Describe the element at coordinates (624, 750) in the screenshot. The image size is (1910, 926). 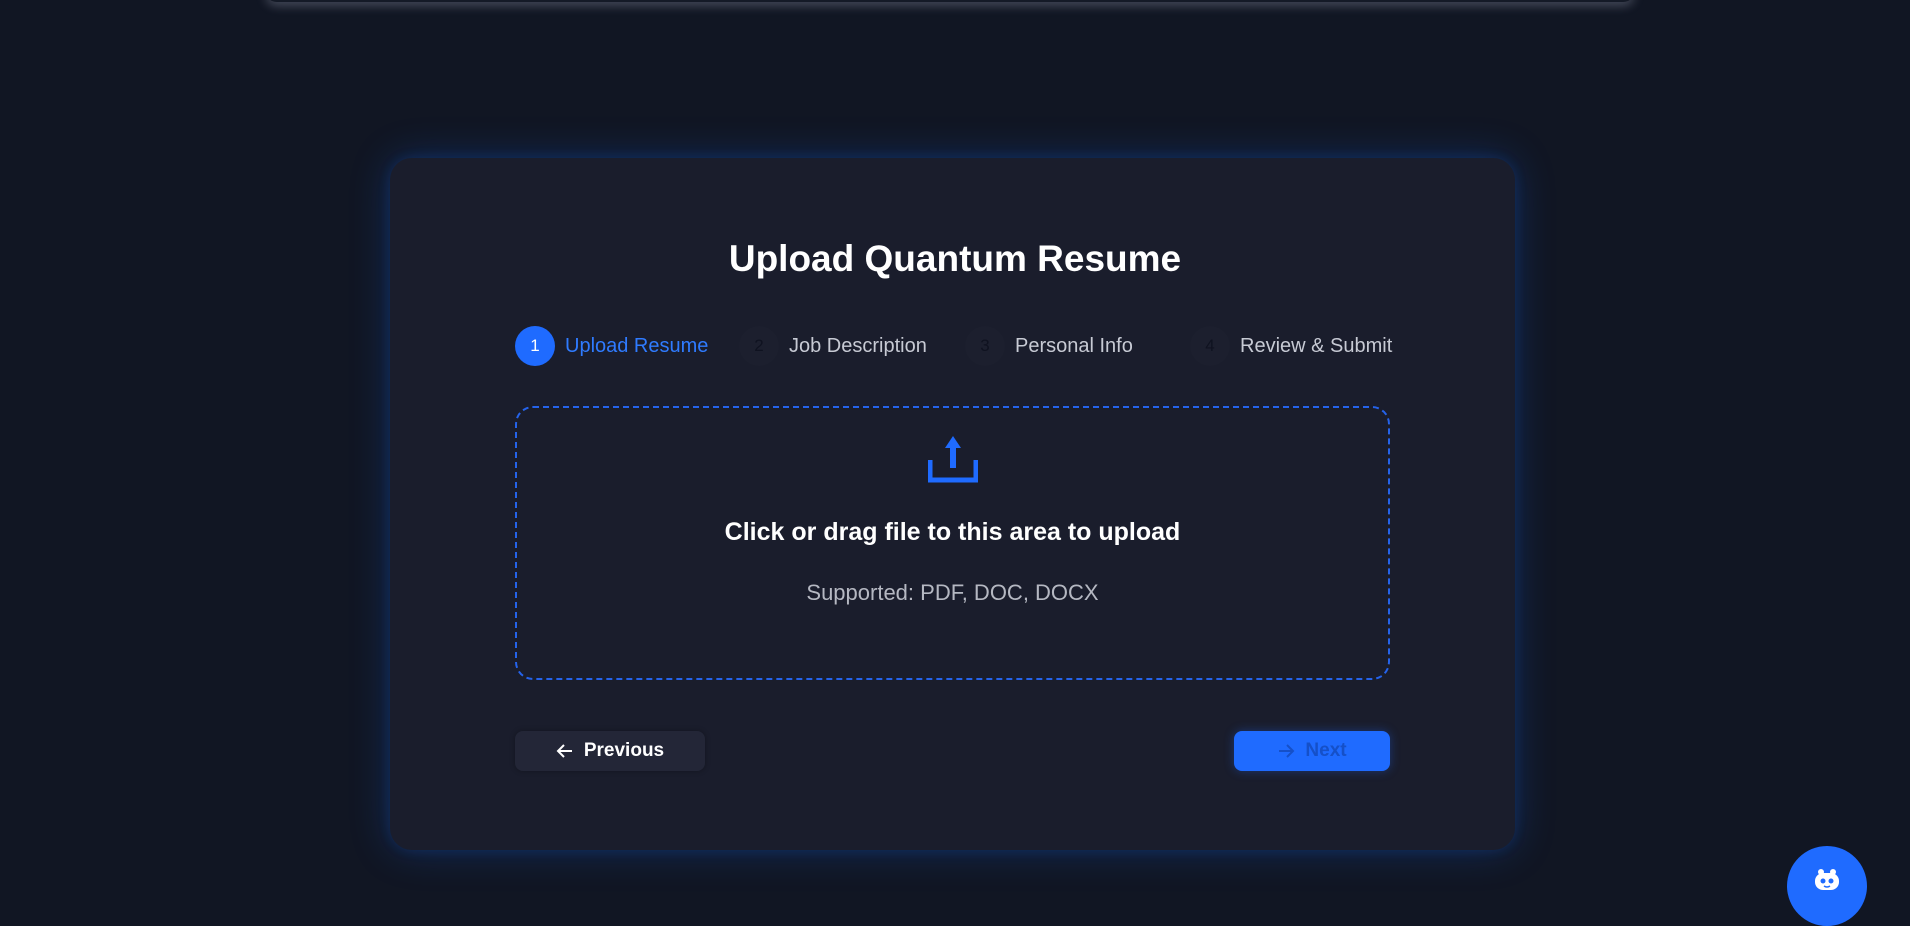
I see `previous-label: Previous` at that location.